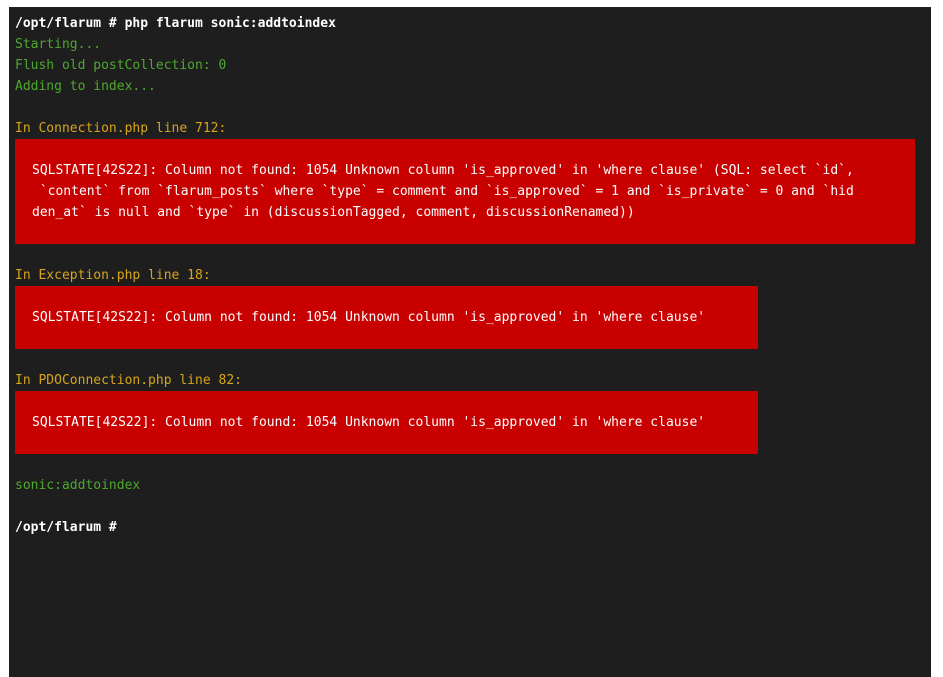 This screenshot has height=677, width=943. What do you see at coordinates (78, 485) in the screenshot?
I see `usage-command: sonic:addtoindex` at bounding box center [78, 485].